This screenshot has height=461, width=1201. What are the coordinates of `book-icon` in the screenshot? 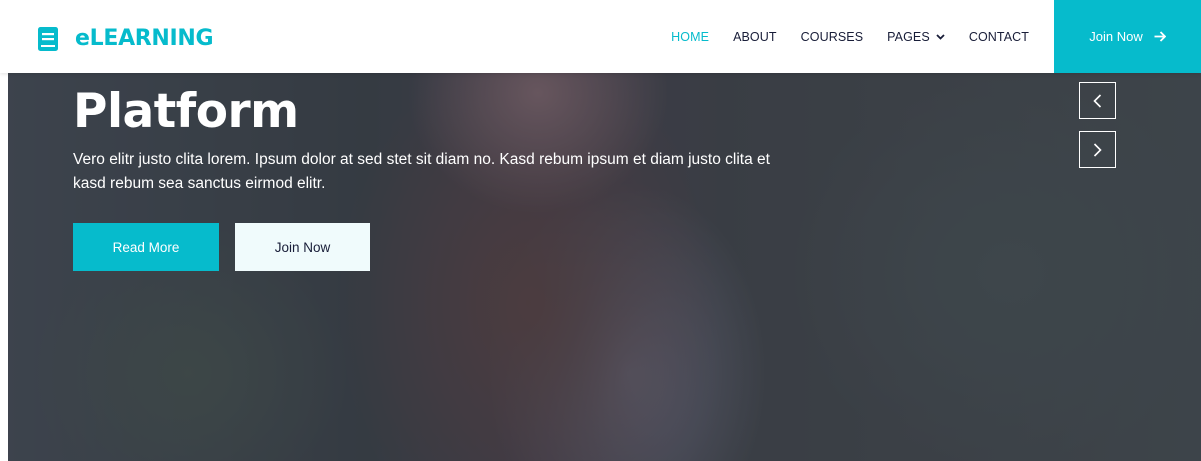 It's located at (48, 39).